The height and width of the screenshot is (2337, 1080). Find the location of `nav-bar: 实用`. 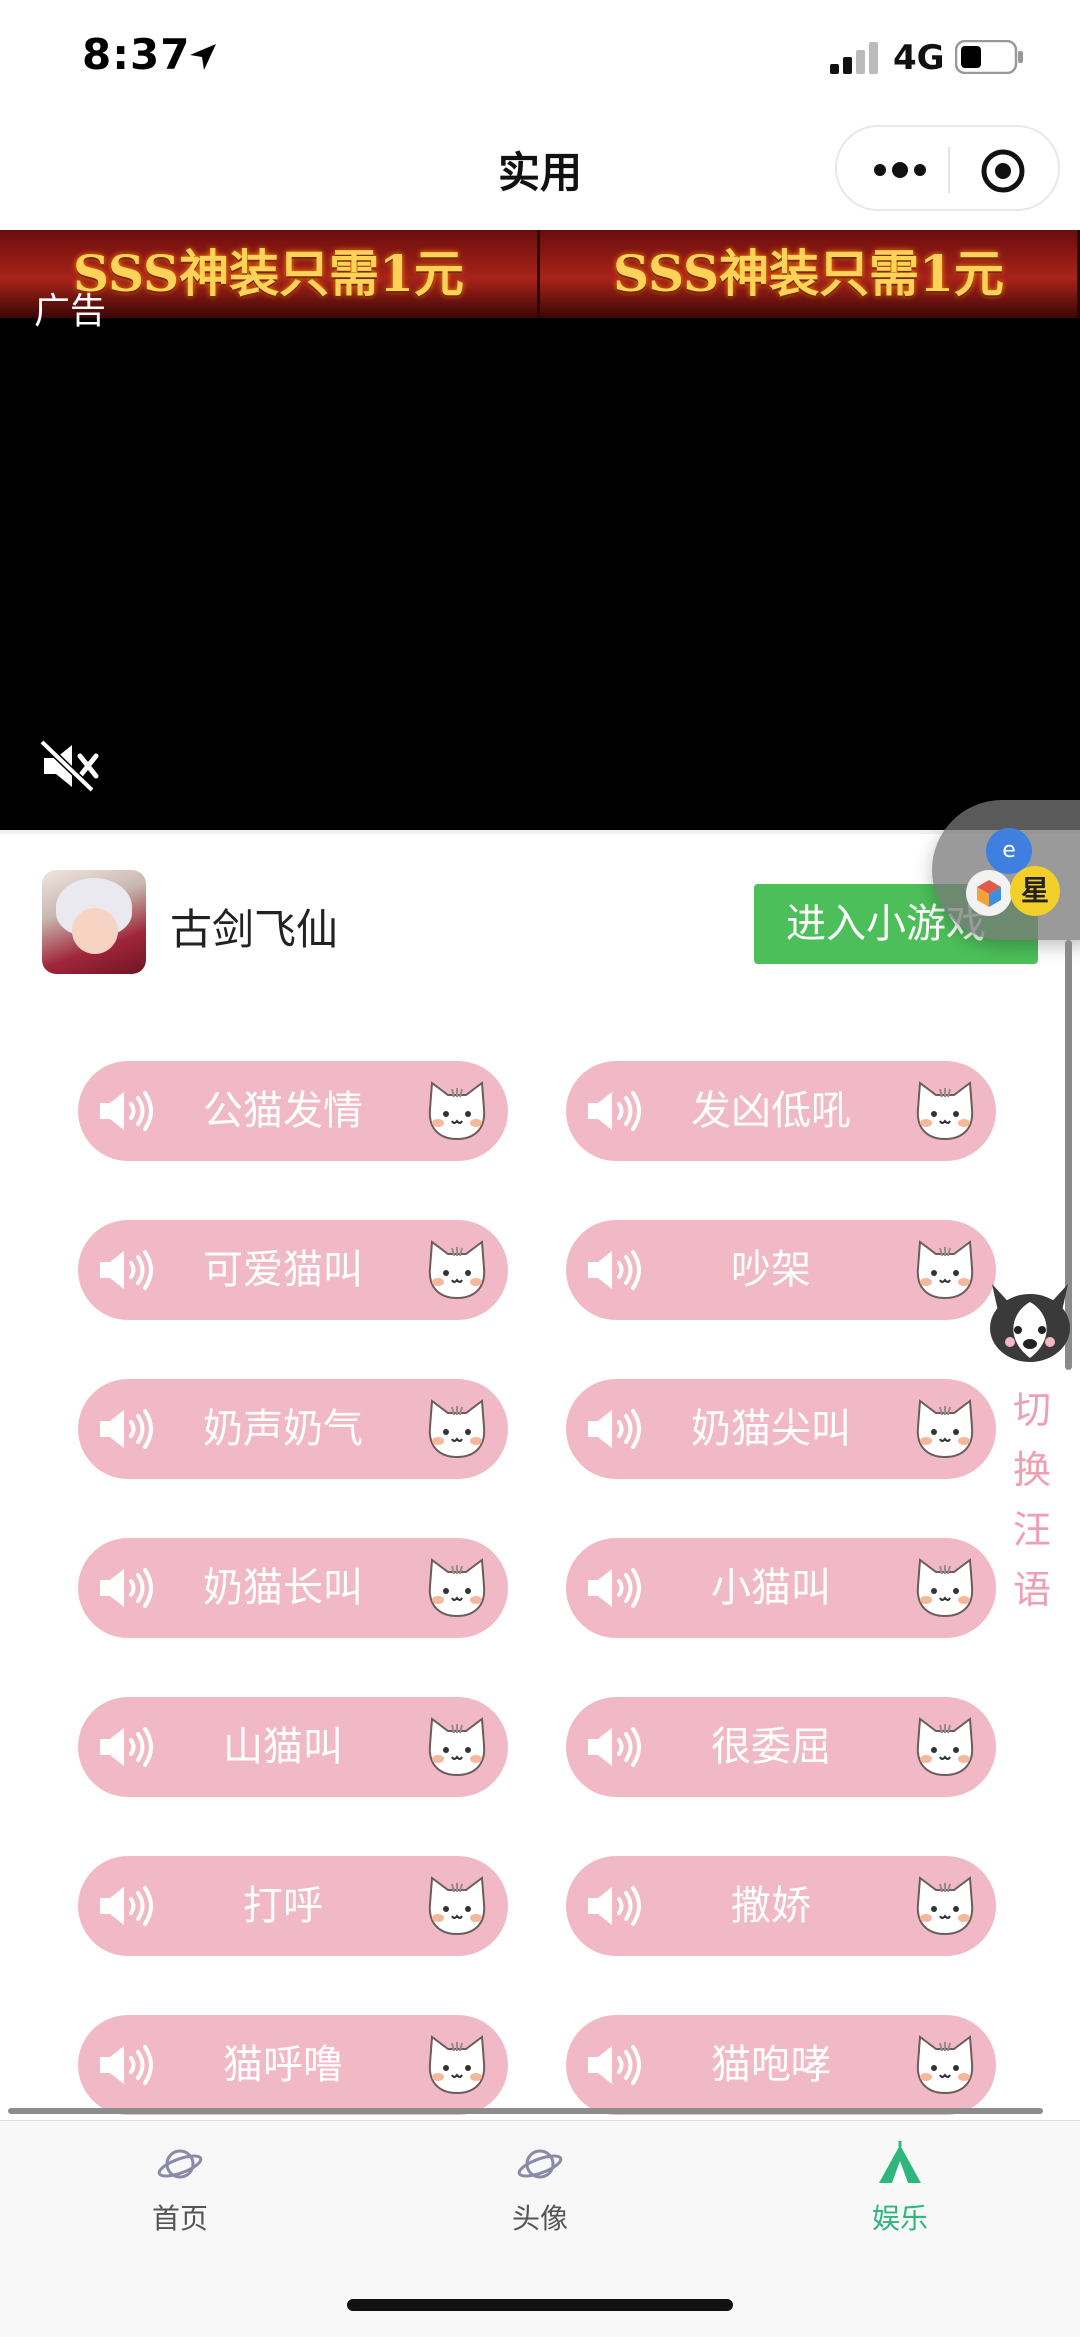

nav-bar: 实用 is located at coordinates (540, 172).